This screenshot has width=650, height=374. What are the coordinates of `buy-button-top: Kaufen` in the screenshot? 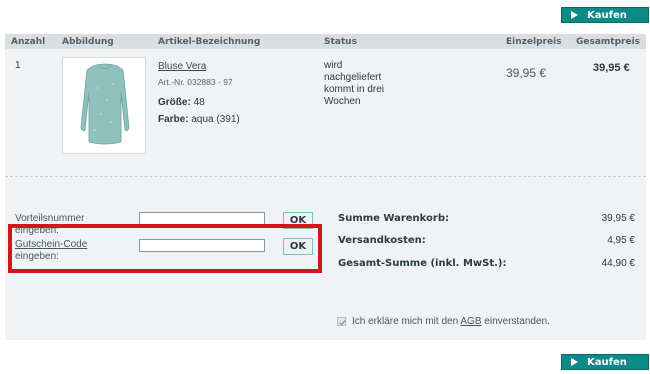 It's located at (605, 15).